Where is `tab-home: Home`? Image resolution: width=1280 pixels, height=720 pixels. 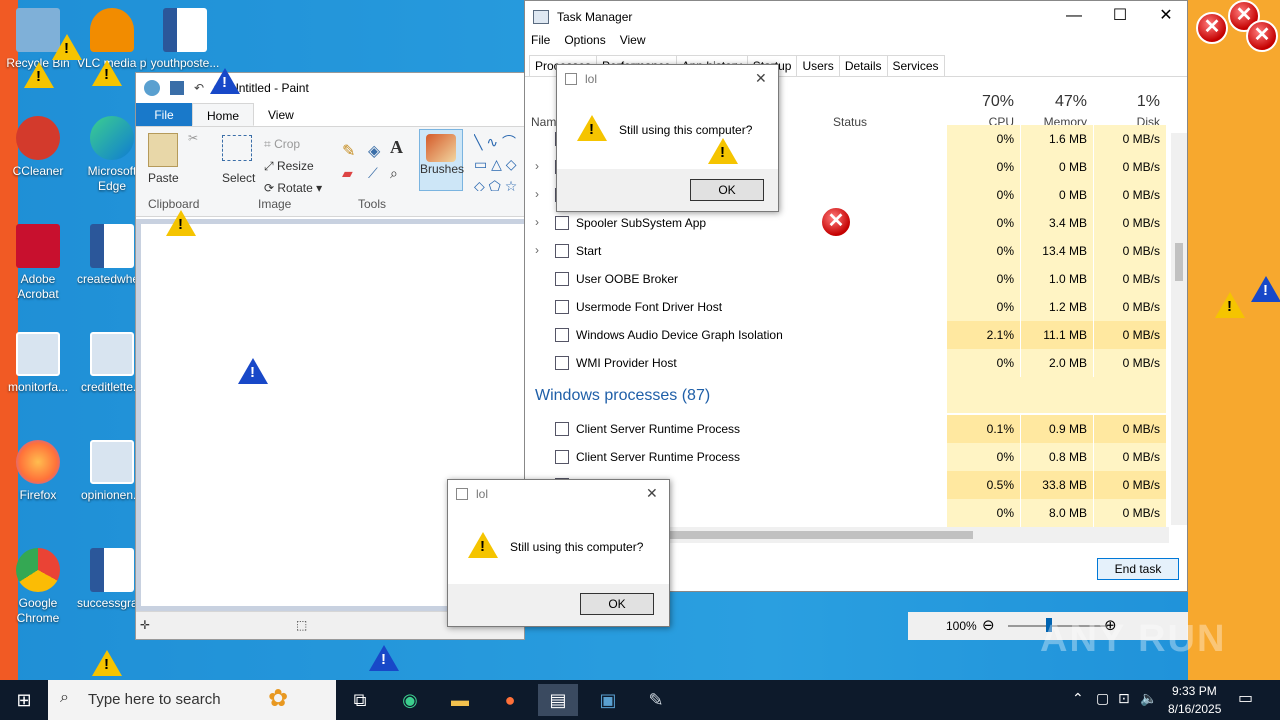 tab-home: Home is located at coordinates (223, 114).